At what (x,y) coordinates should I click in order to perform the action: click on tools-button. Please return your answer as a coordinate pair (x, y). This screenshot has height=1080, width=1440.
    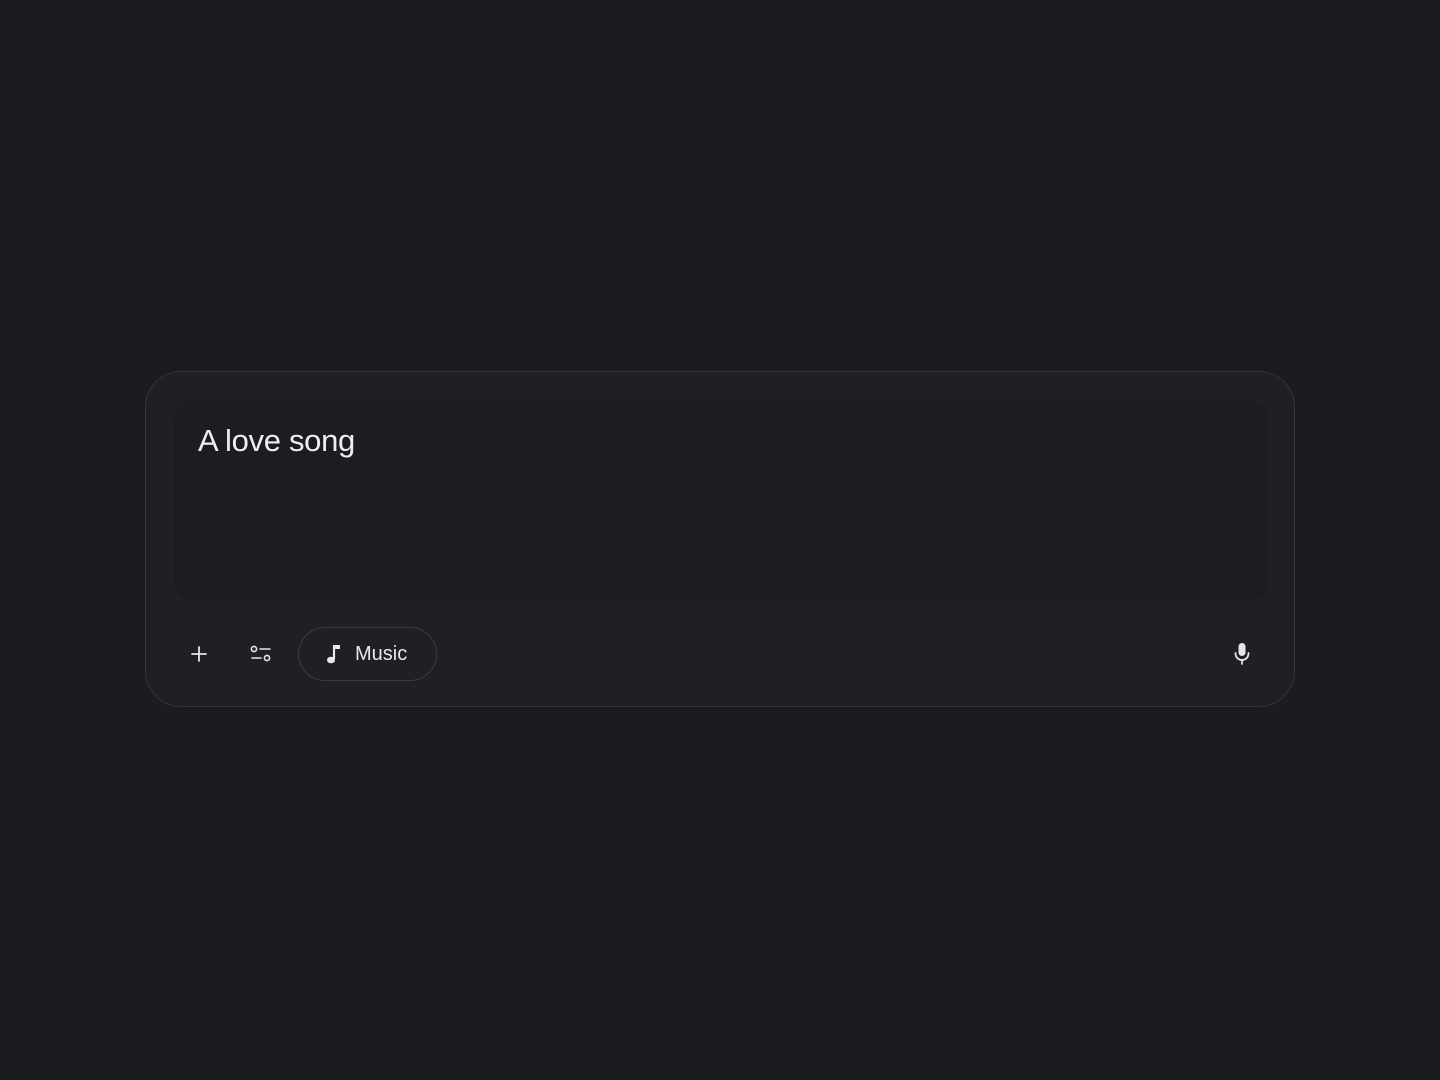
    Looking at the image, I should click on (261, 654).